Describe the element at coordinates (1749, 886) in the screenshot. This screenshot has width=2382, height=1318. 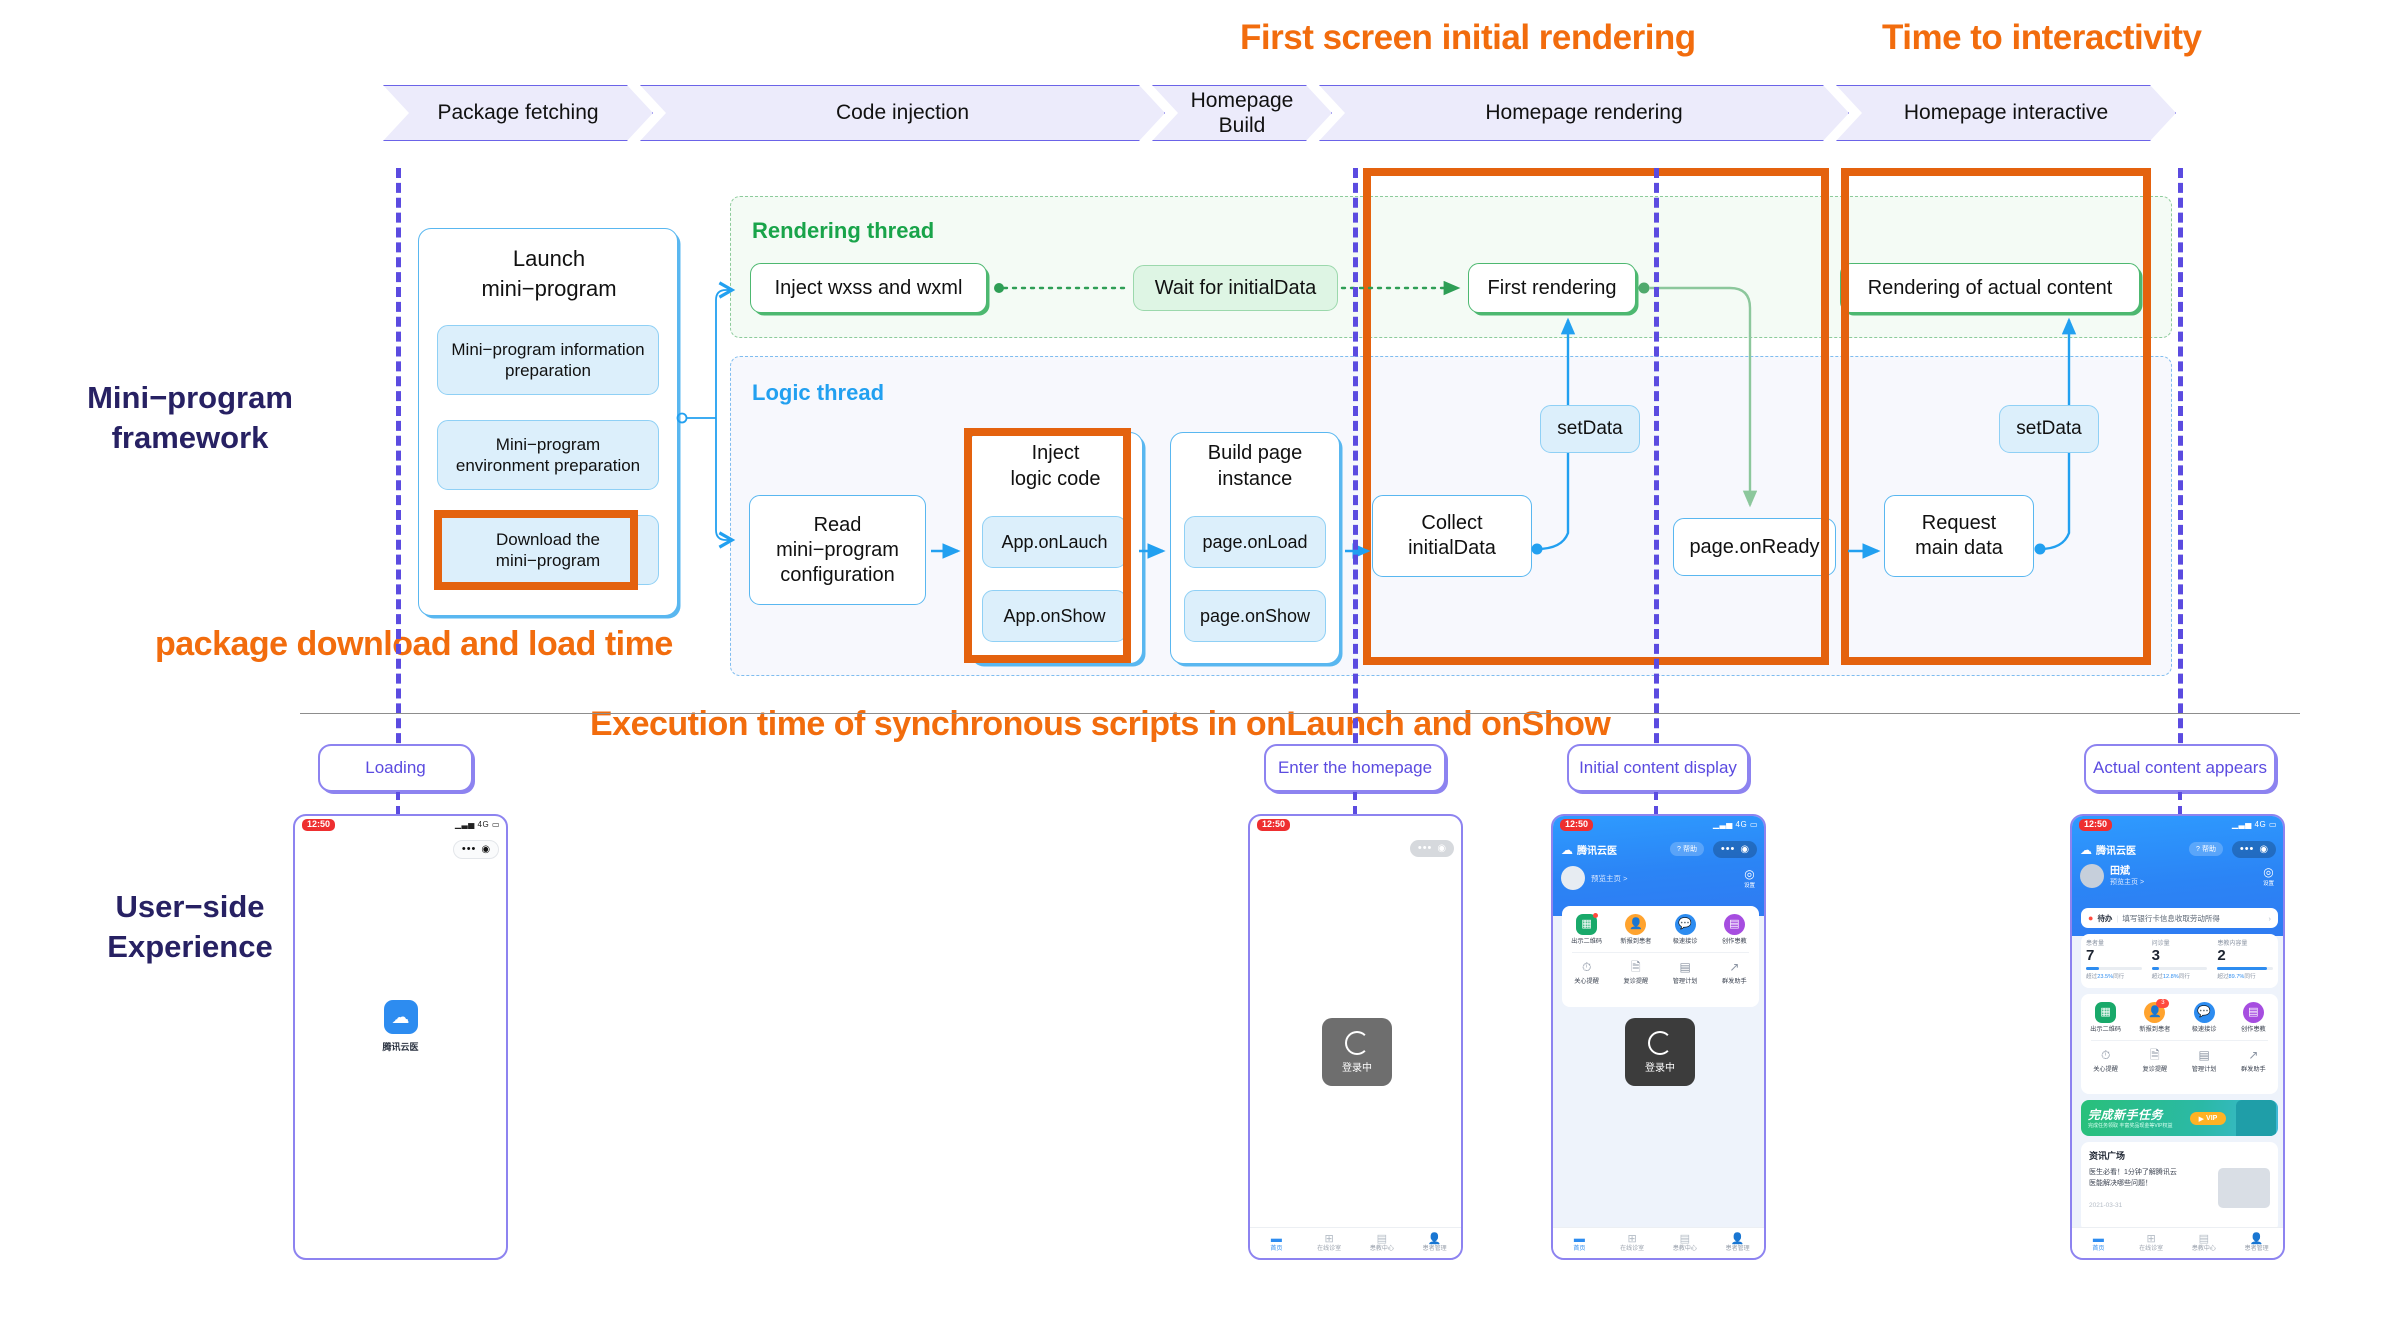
I see `settings-label: 设置` at that location.